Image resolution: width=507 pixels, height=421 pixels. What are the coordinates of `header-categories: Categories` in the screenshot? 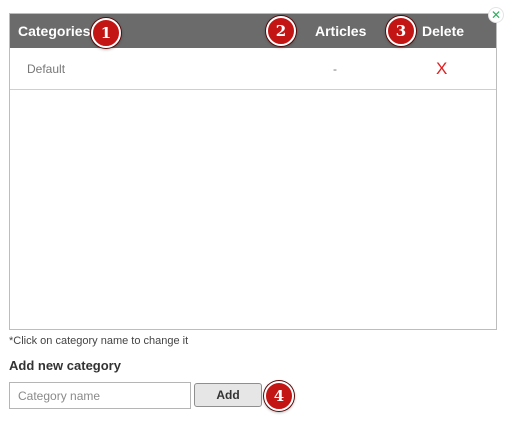 It's located at (54, 31).